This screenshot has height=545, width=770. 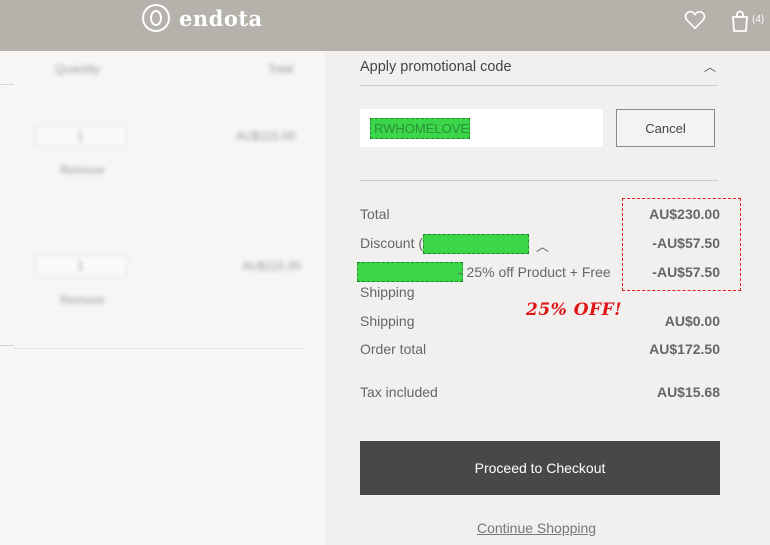 I want to click on discount-description-wrap: Shipping, so click(x=387, y=292).